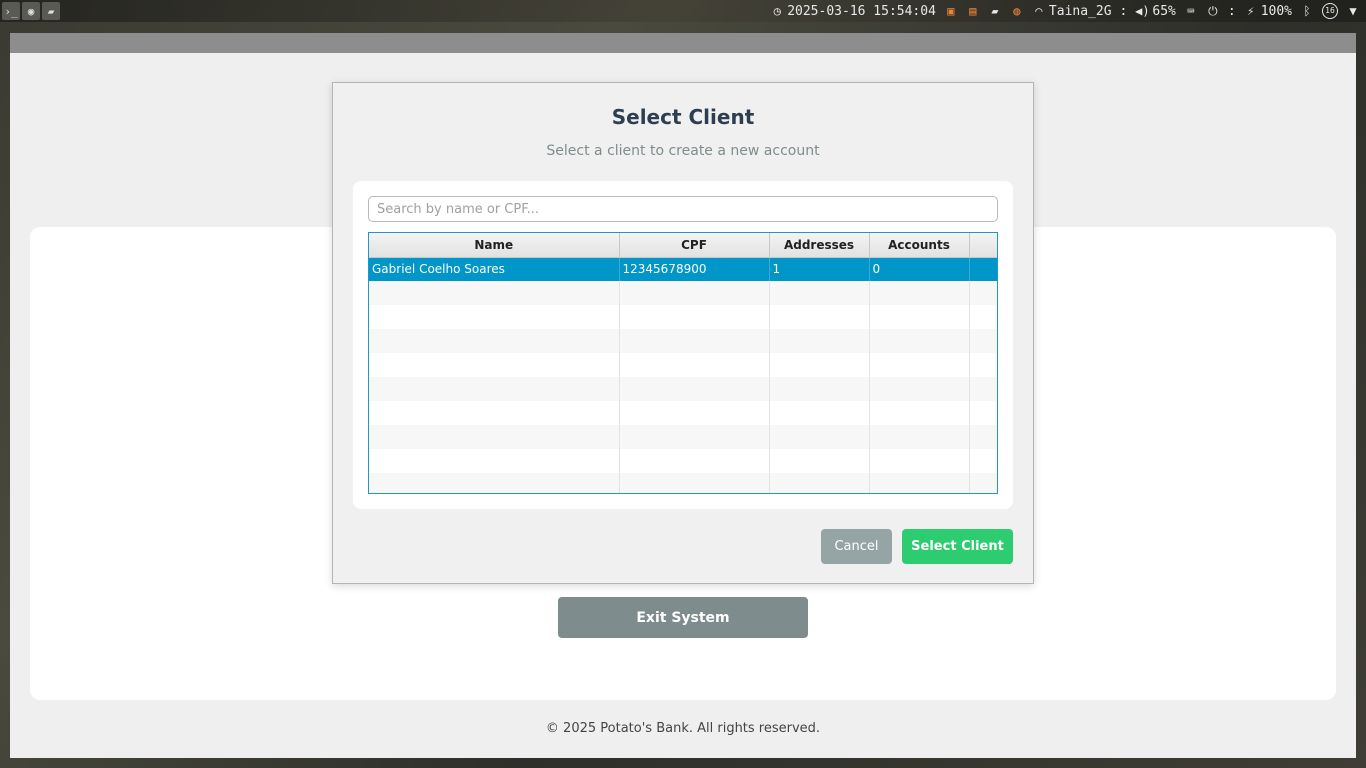 The image size is (1366, 768). What do you see at coordinates (983, 269) in the screenshot?
I see `cell-filler` at bounding box center [983, 269].